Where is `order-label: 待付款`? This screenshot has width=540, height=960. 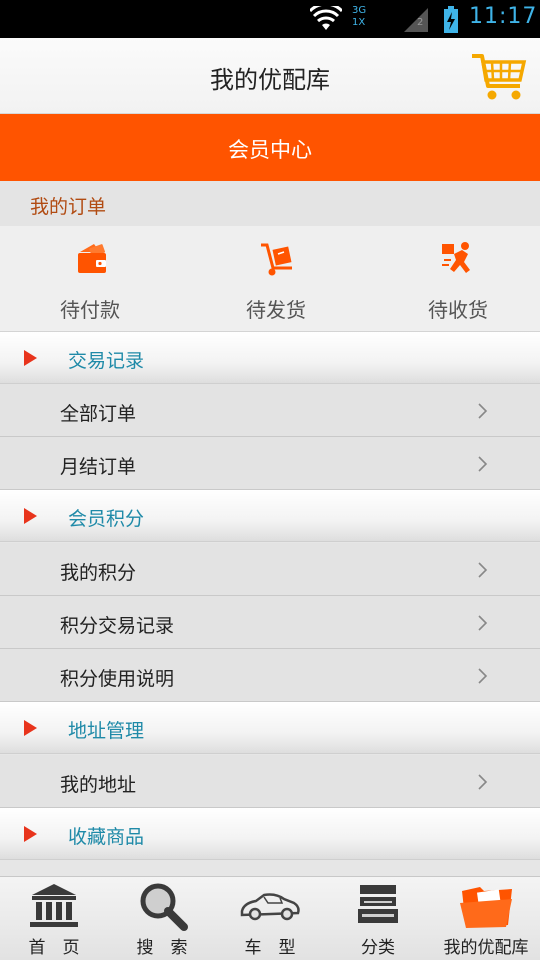 order-label: 待付款 is located at coordinates (90, 310).